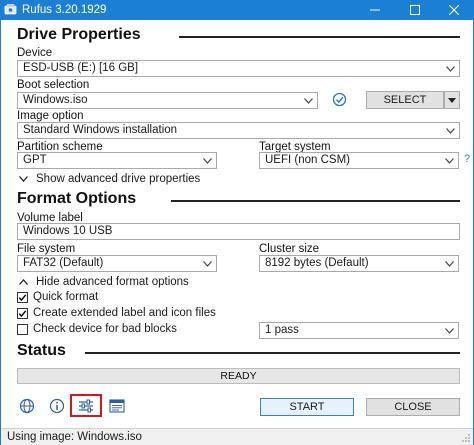  What do you see at coordinates (35, 160) in the screenshot?
I see `partition-scheme-value: GPT` at bounding box center [35, 160].